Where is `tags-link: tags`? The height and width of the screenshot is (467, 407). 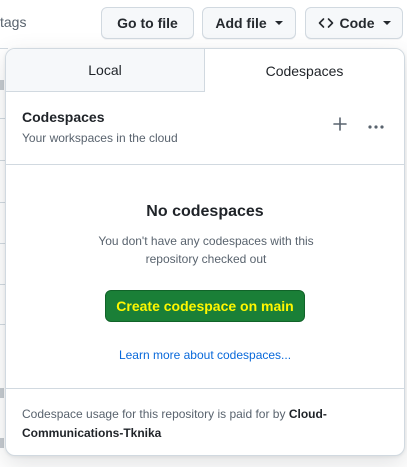
tags-link: tags is located at coordinates (13, 22).